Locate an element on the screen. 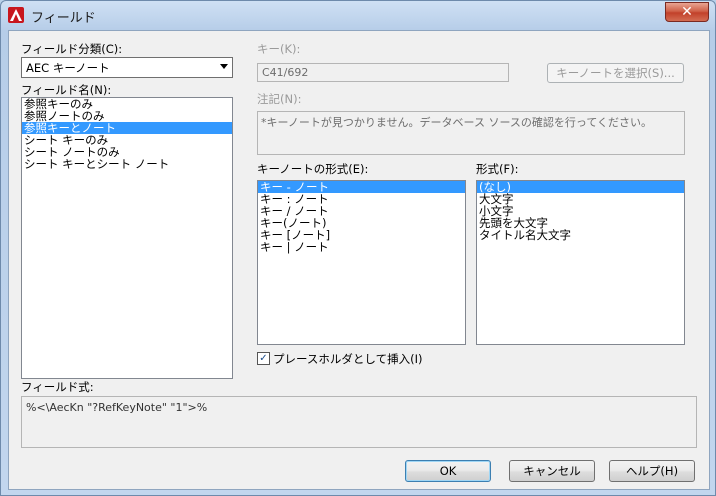 This screenshot has width=716, height=496. placeholder-checkbox-label: プレースホルダとして挿入(I) is located at coordinates (347, 359).